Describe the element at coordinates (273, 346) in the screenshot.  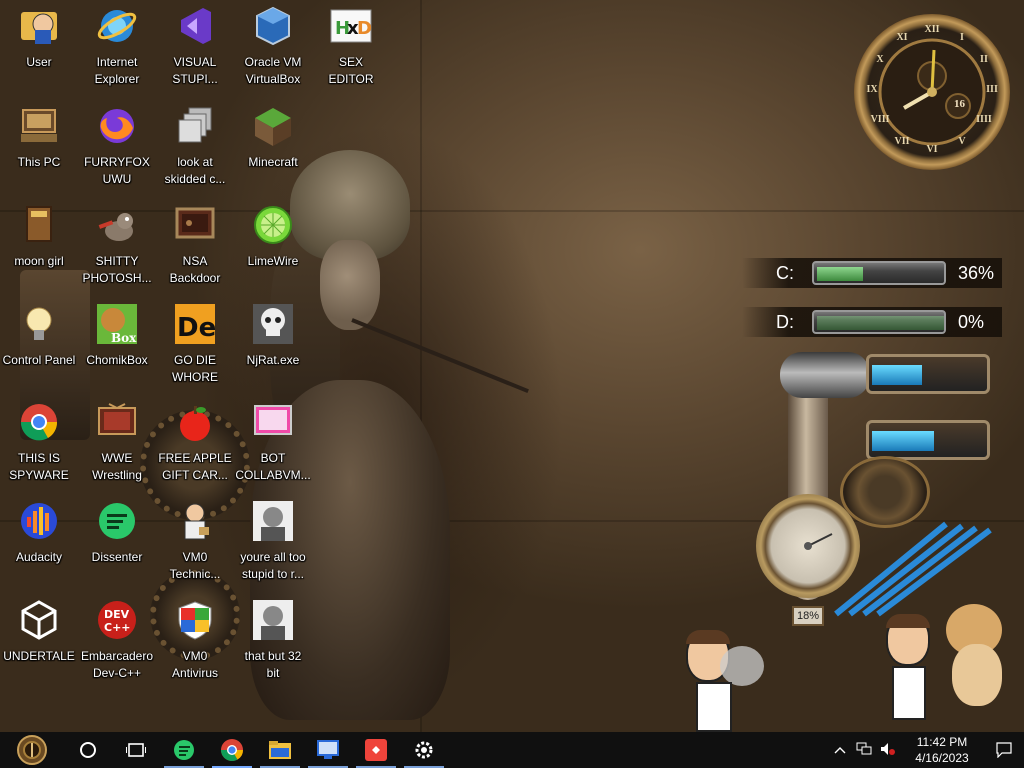
I see `desktop-icon: NjRat.exe` at that location.